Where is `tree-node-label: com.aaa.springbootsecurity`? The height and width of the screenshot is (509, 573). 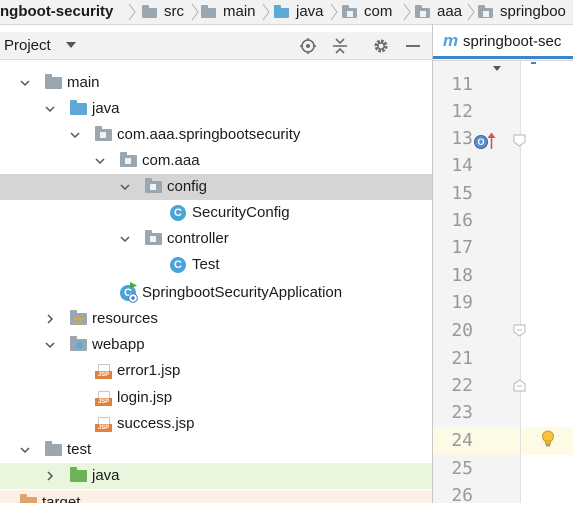 tree-node-label: com.aaa.springbootsecurity is located at coordinates (209, 134).